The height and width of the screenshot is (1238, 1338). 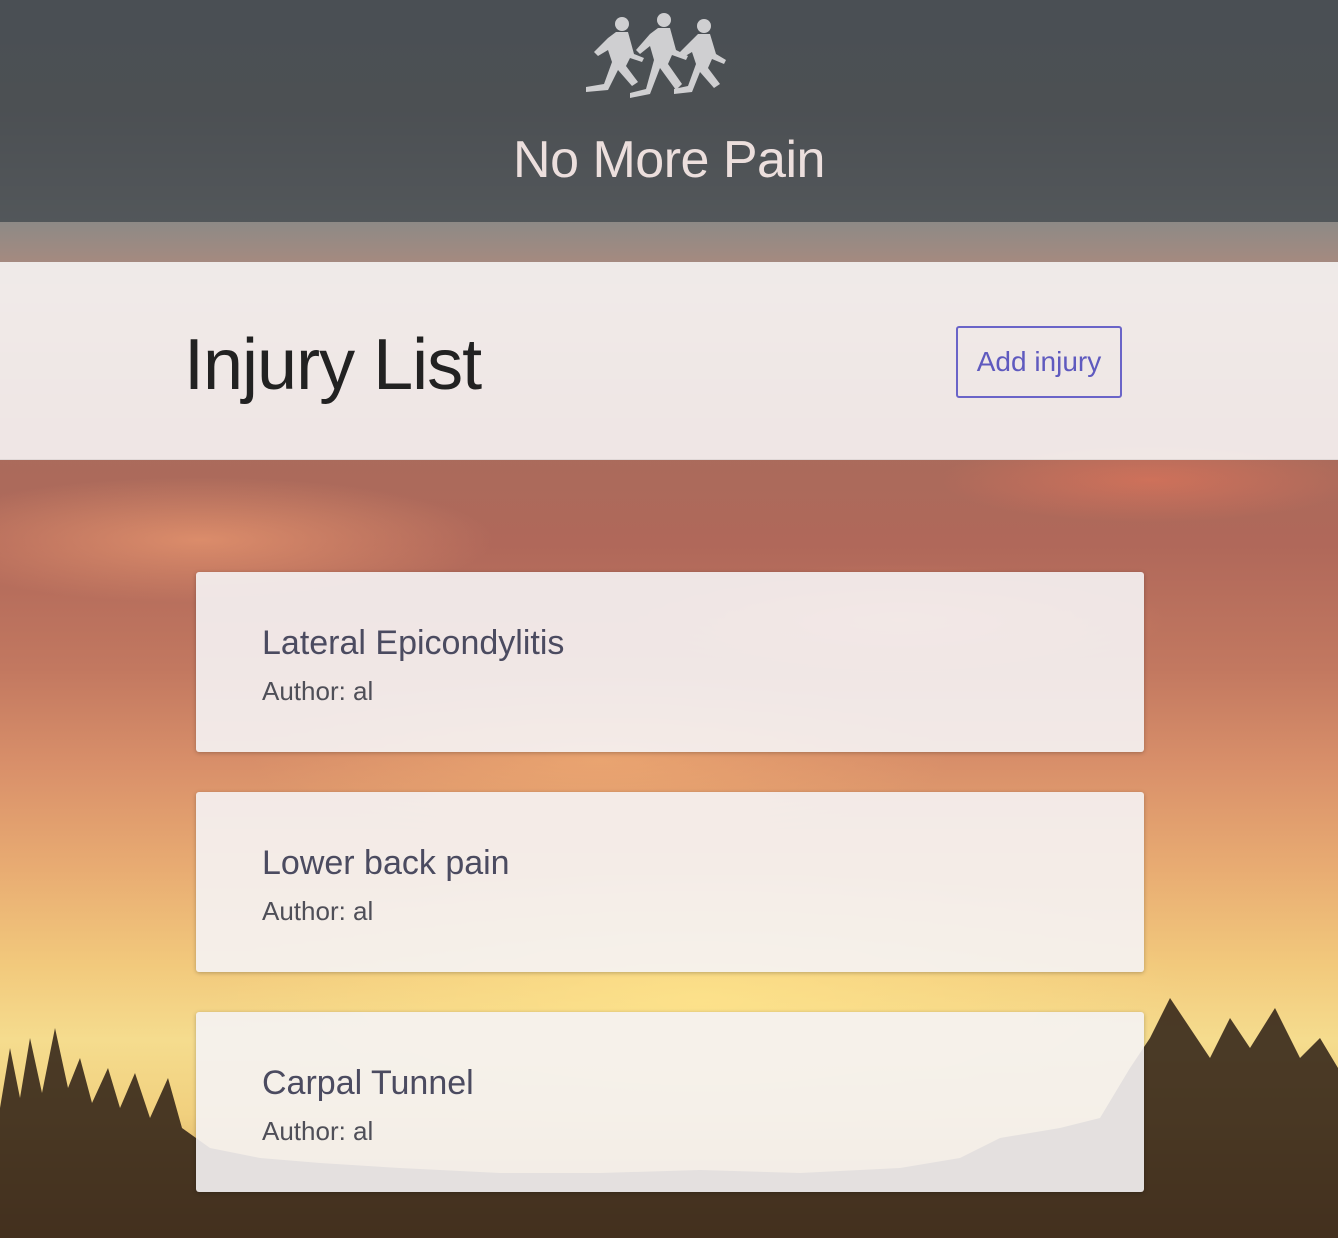 I want to click on injury-name: Lower back pain, so click(x=386, y=863).